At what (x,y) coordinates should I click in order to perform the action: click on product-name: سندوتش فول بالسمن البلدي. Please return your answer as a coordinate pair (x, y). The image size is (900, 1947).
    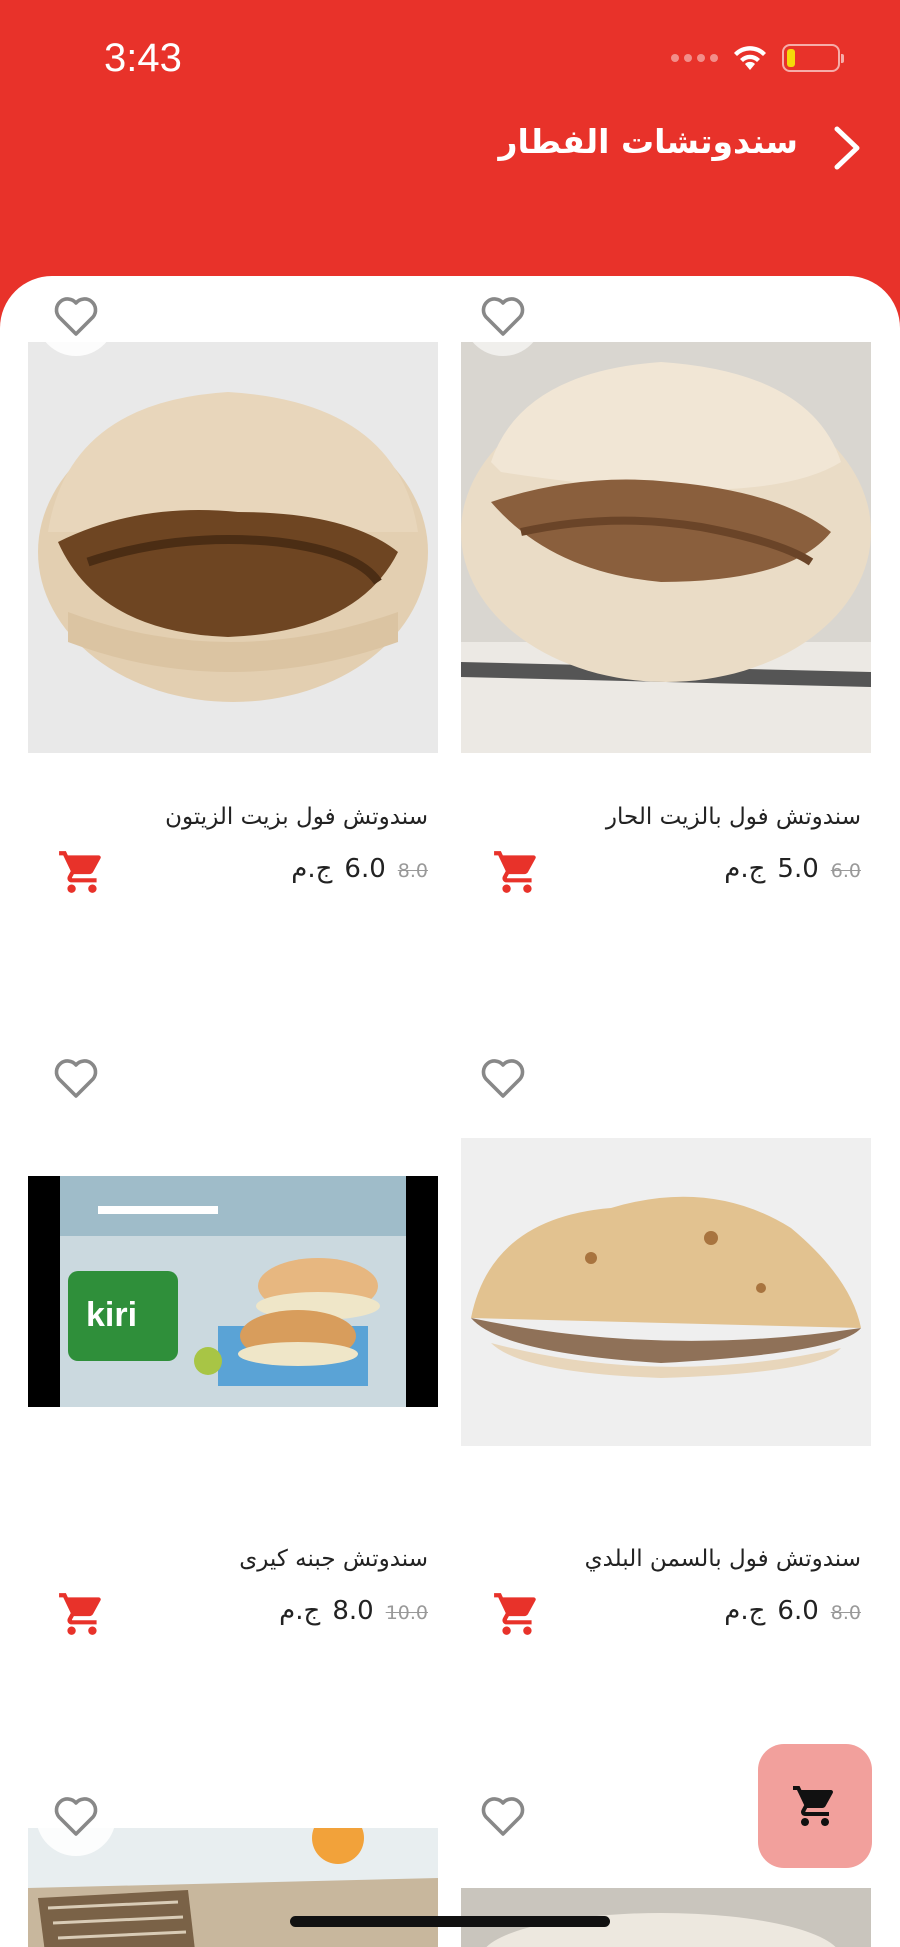
    Looking at the image, I should click on (722, 1559).